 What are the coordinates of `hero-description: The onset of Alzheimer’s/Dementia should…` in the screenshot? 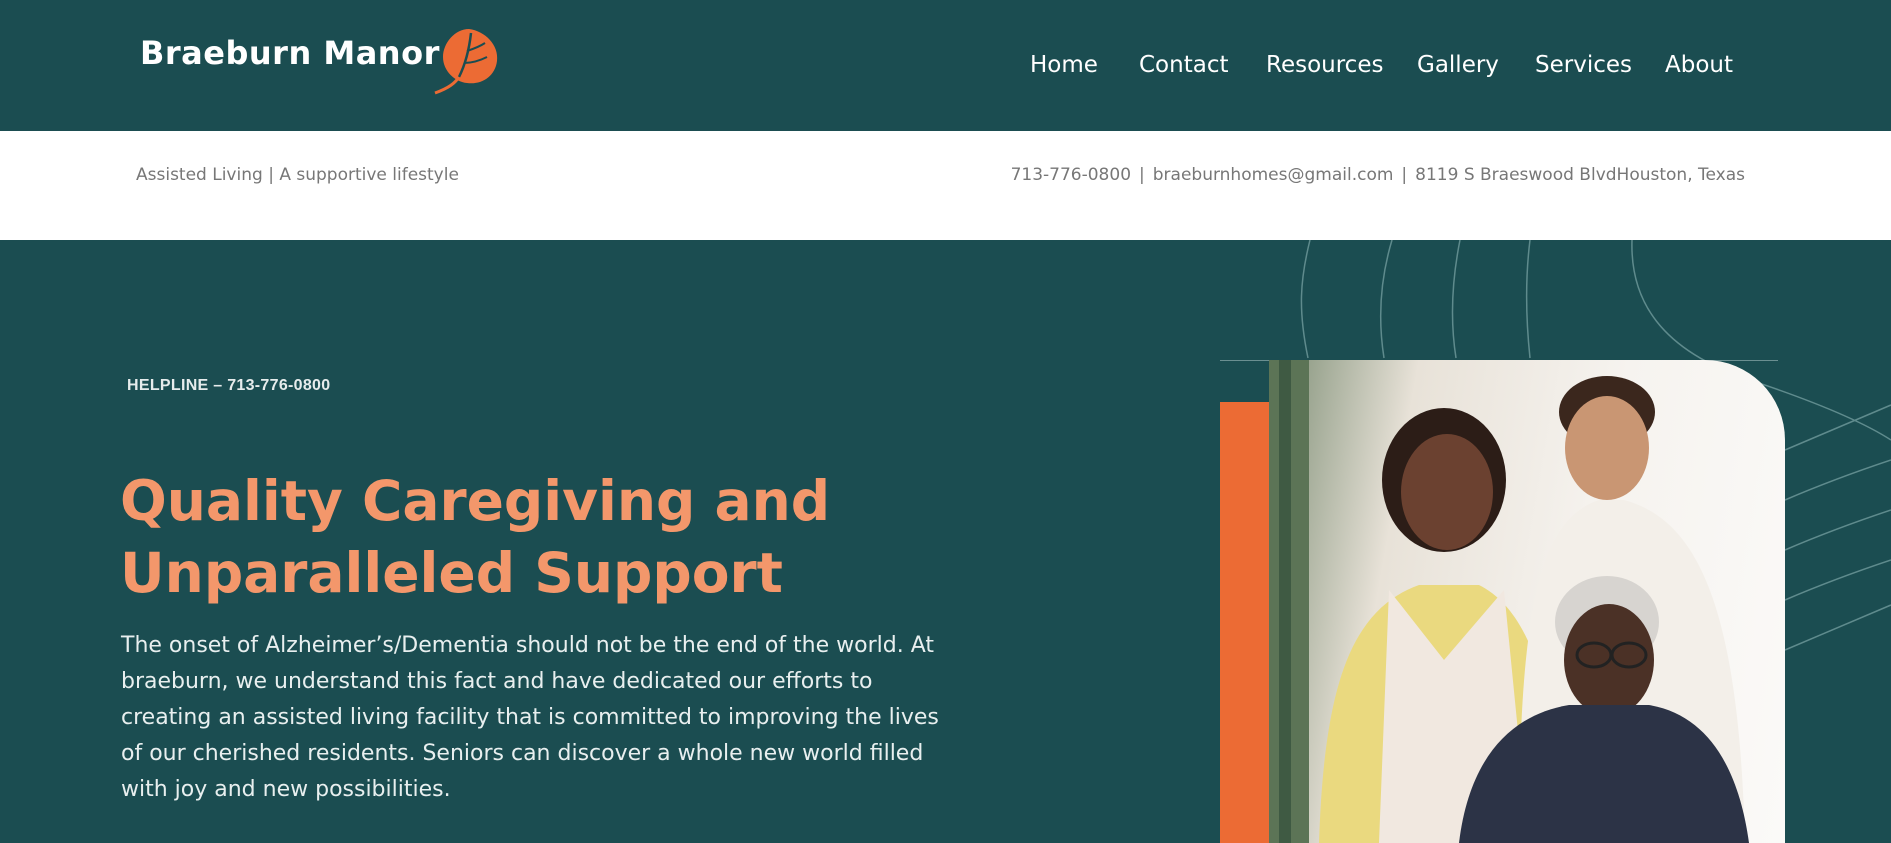 It's located at (530, 717).